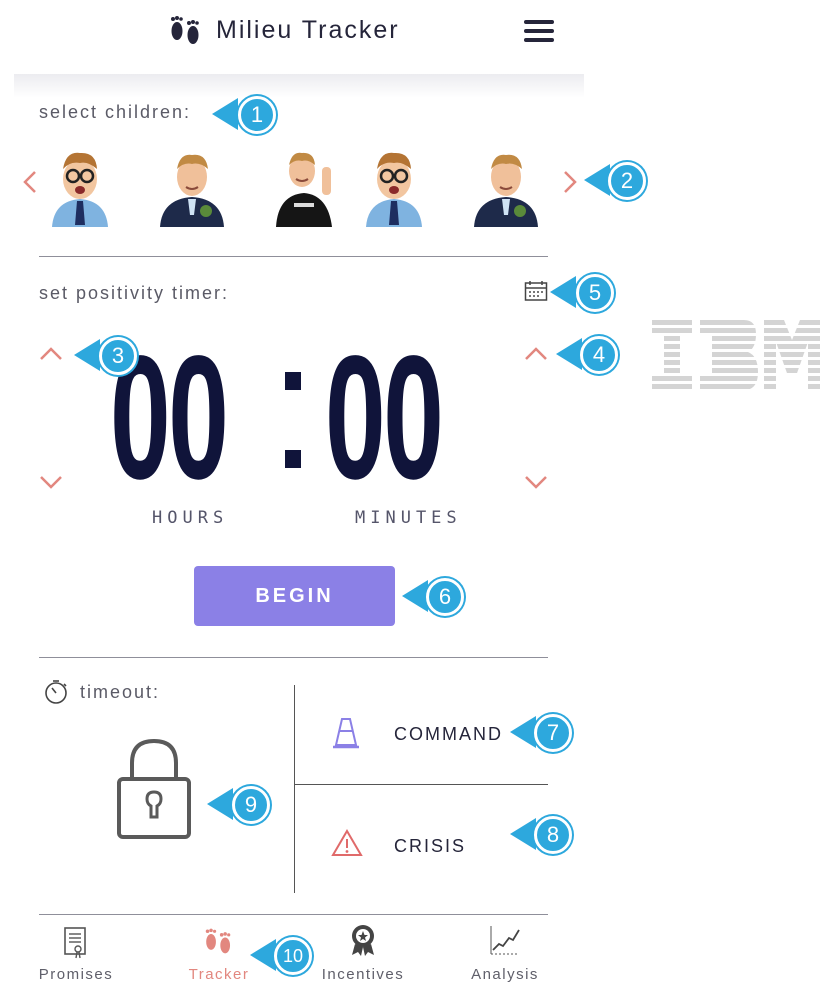 The width and height of the screenshot is (820, 983). I want to click on minutes-up-chevron-icon, so click(536, 354).